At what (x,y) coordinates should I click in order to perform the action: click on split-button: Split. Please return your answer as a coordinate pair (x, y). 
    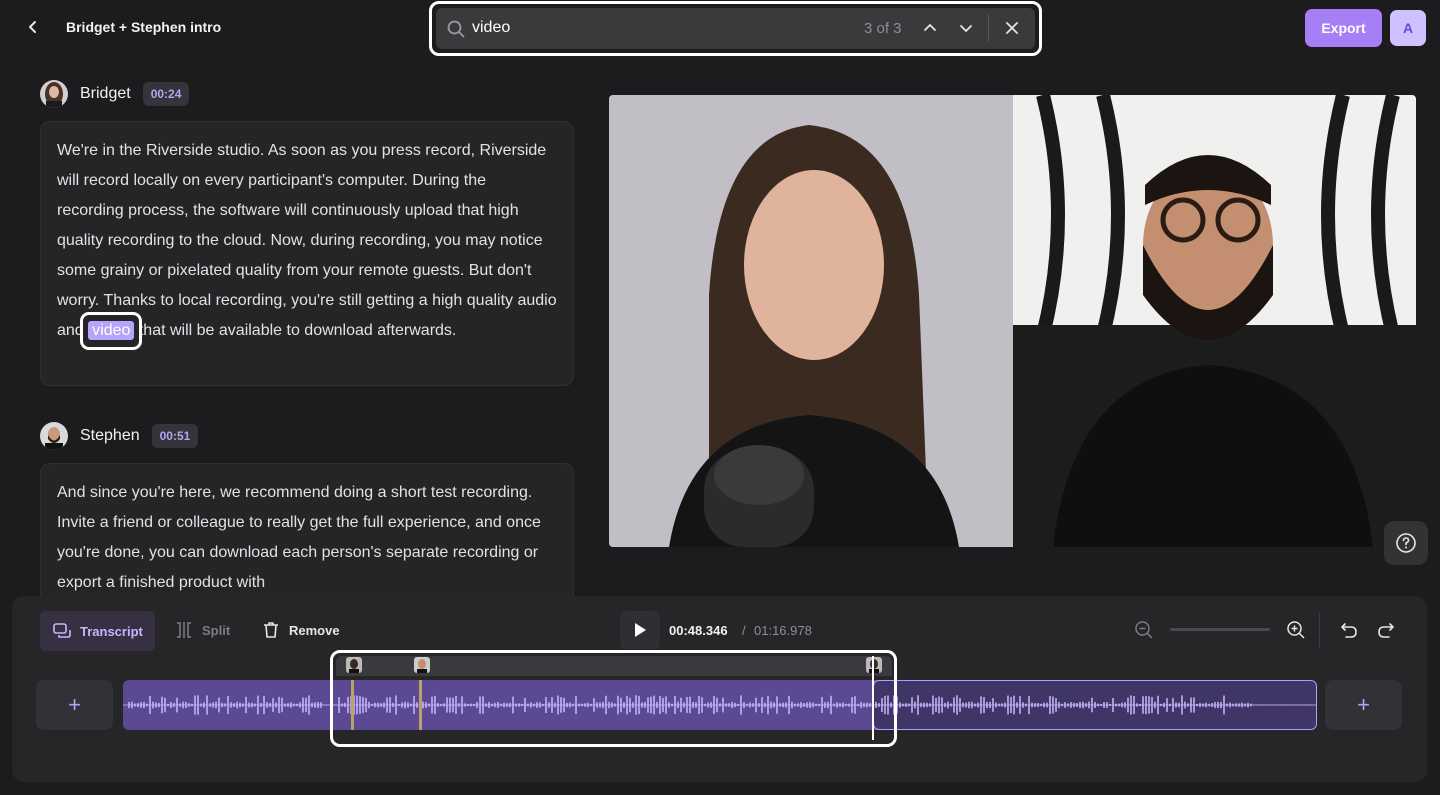
    Looking at the image, I should click on (202, 630).